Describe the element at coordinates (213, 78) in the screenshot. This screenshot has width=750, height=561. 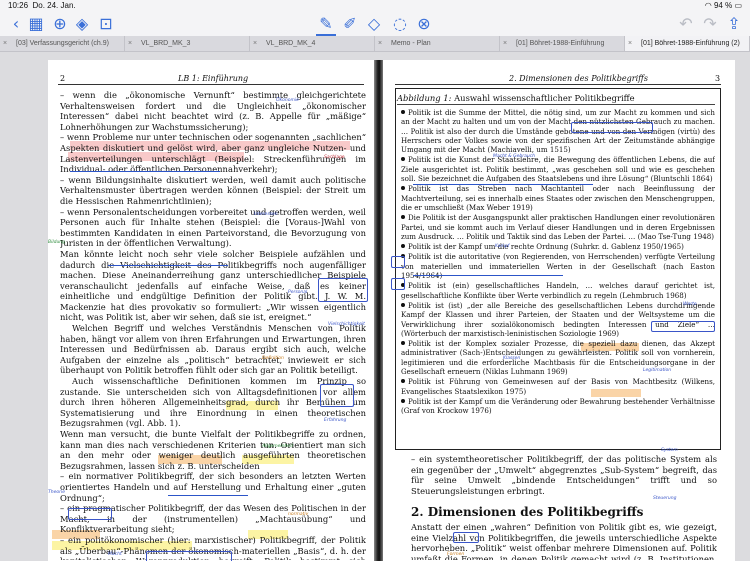
I see `left-page-header: LB 1: Einführung` at that location.